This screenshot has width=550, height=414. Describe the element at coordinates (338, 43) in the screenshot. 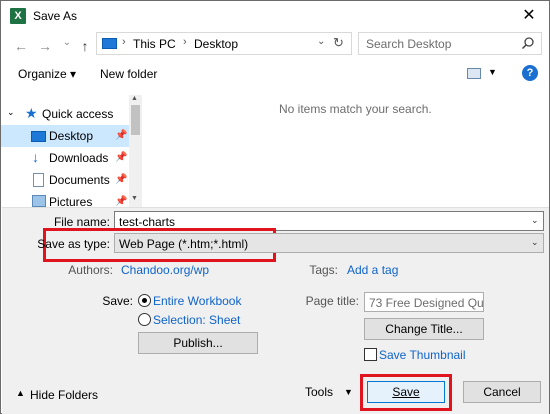

I see `refresh-icon: ↻` at that location.